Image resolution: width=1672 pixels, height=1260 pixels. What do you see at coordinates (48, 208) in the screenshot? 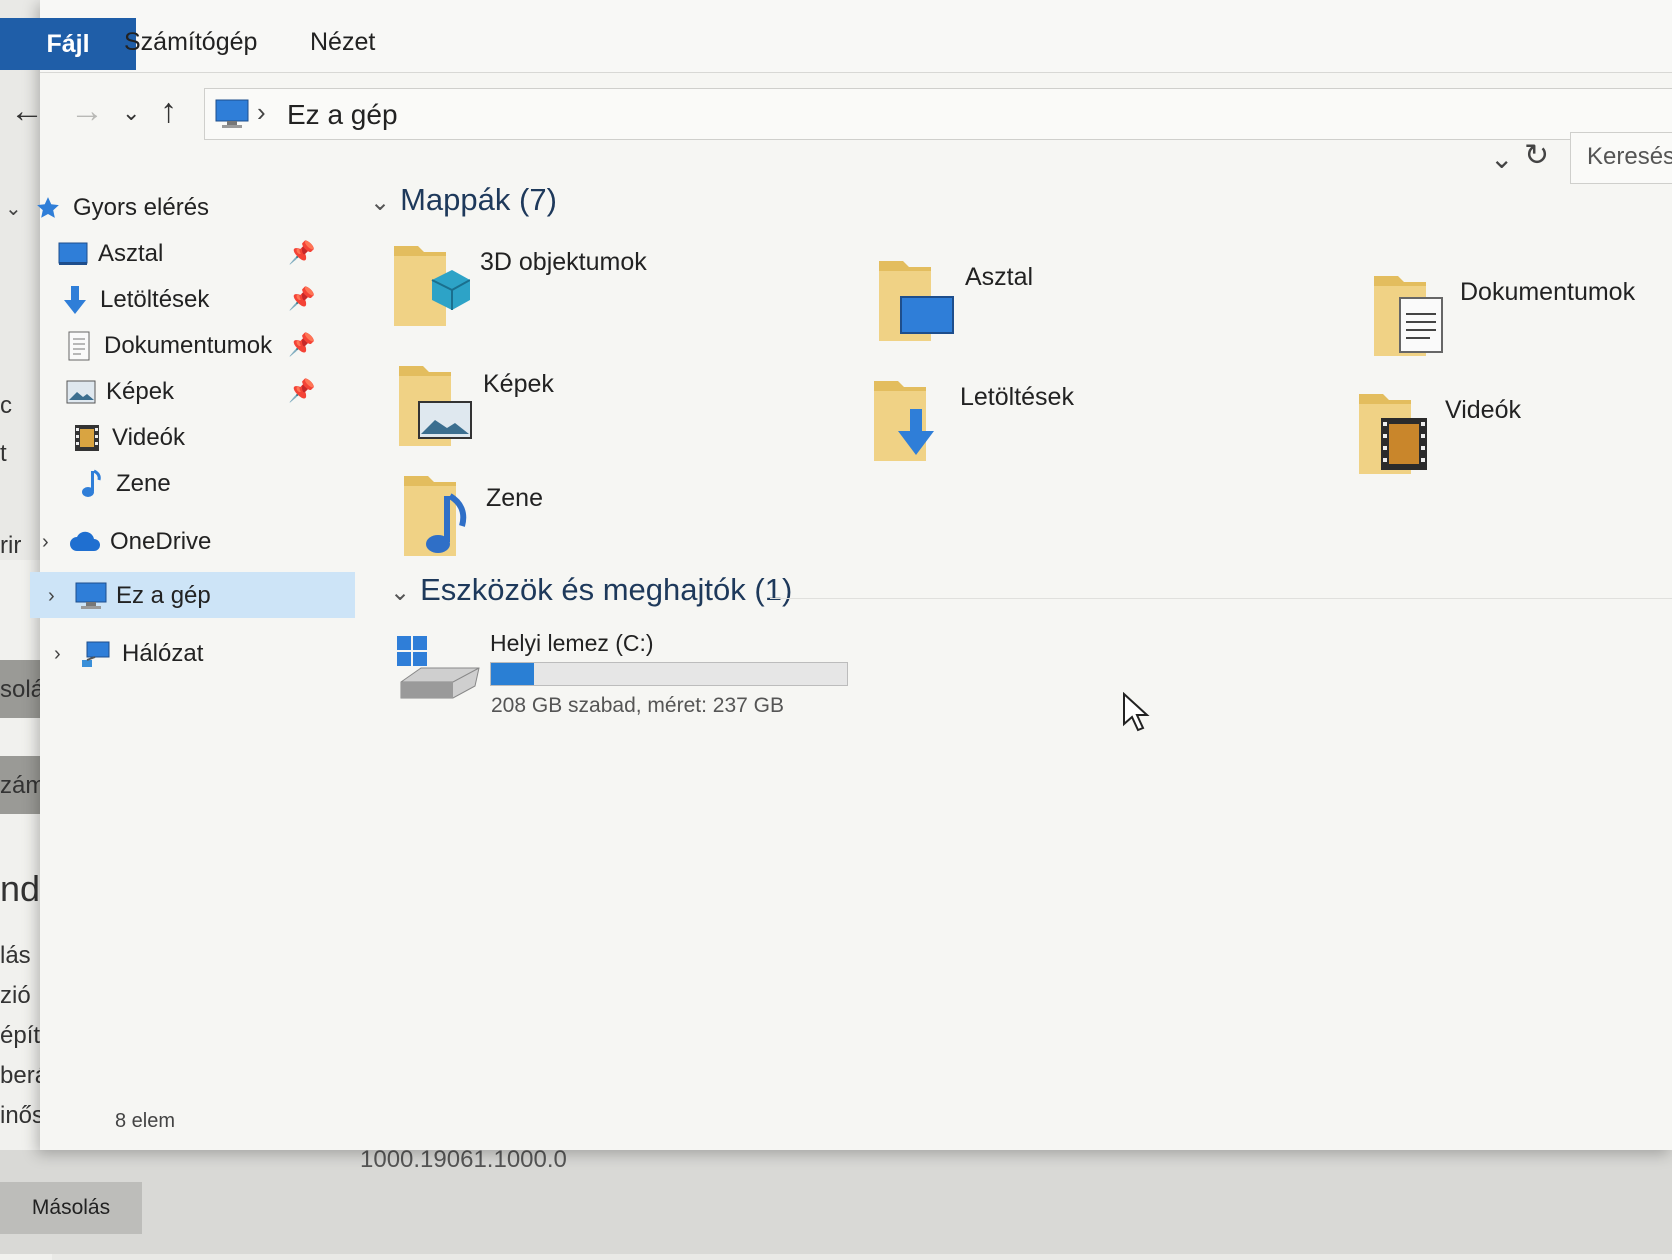
I see `star-icon` at bounding box center [48, 208].